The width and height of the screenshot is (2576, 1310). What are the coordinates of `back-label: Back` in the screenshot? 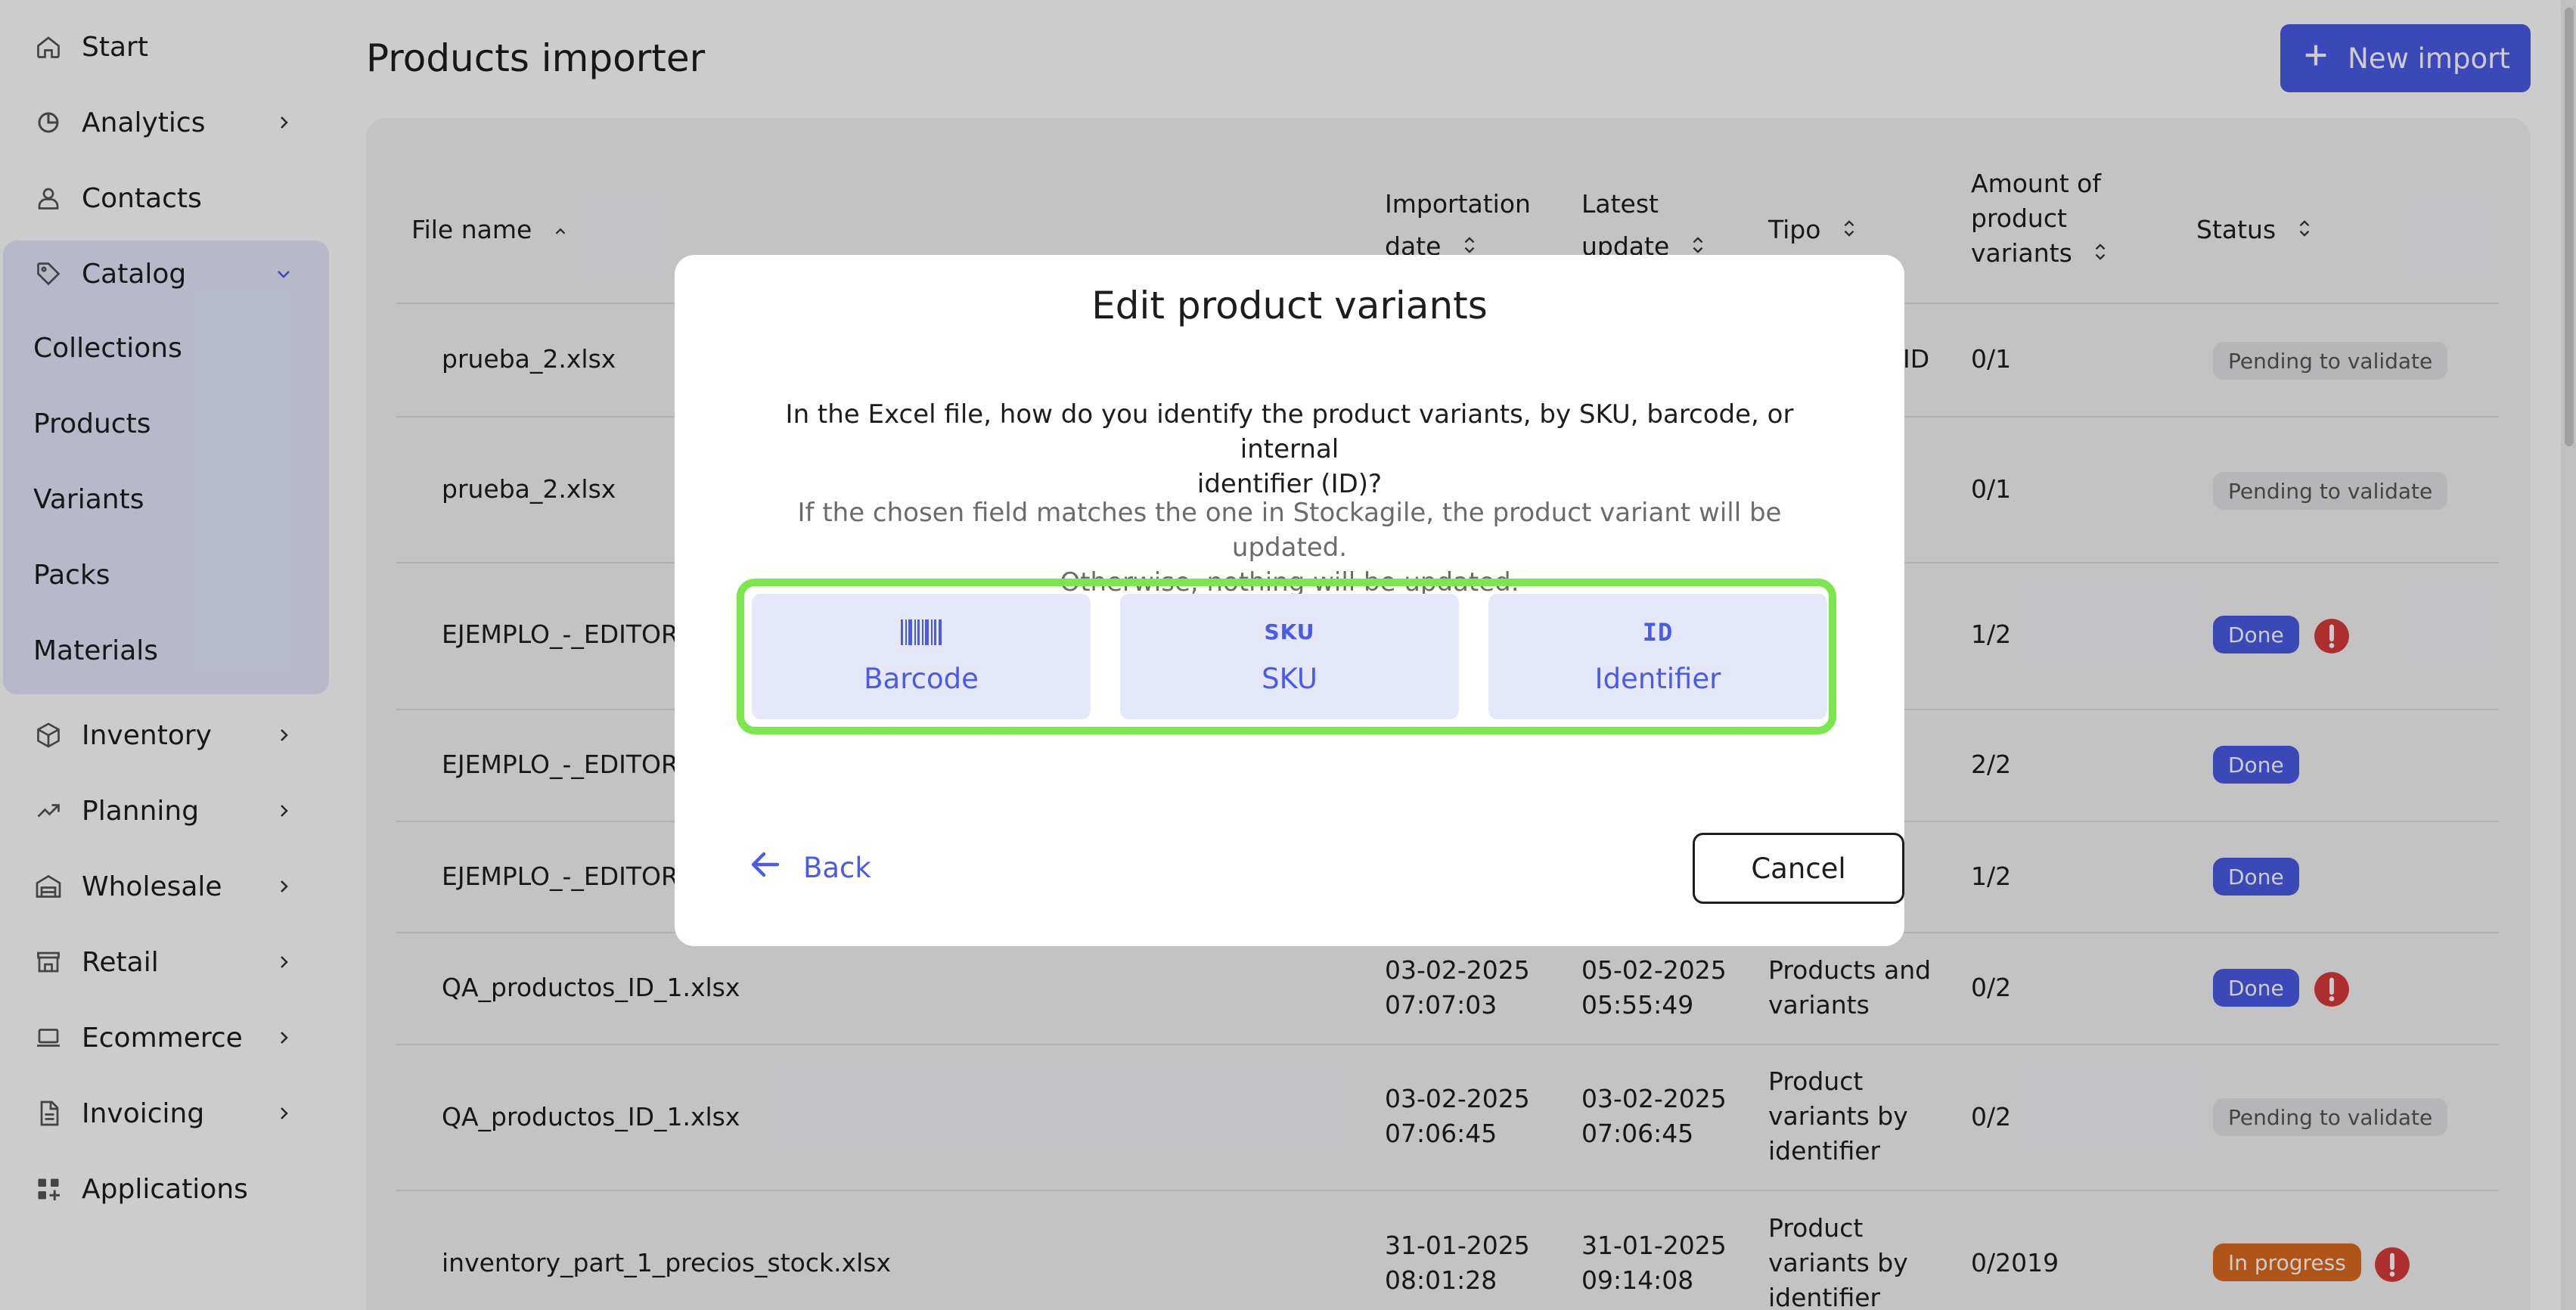 It's located at (837, 867).